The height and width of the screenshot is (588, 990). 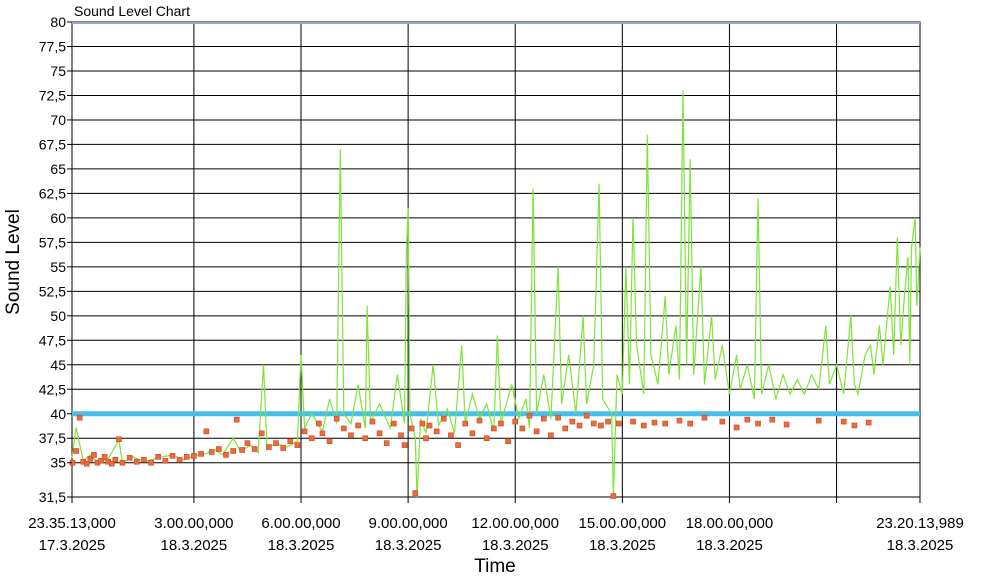 What do you see at coordinates (58, 120) in the screenshot?
I see `y-tick-label: 70` at bounding box center [58, 120].